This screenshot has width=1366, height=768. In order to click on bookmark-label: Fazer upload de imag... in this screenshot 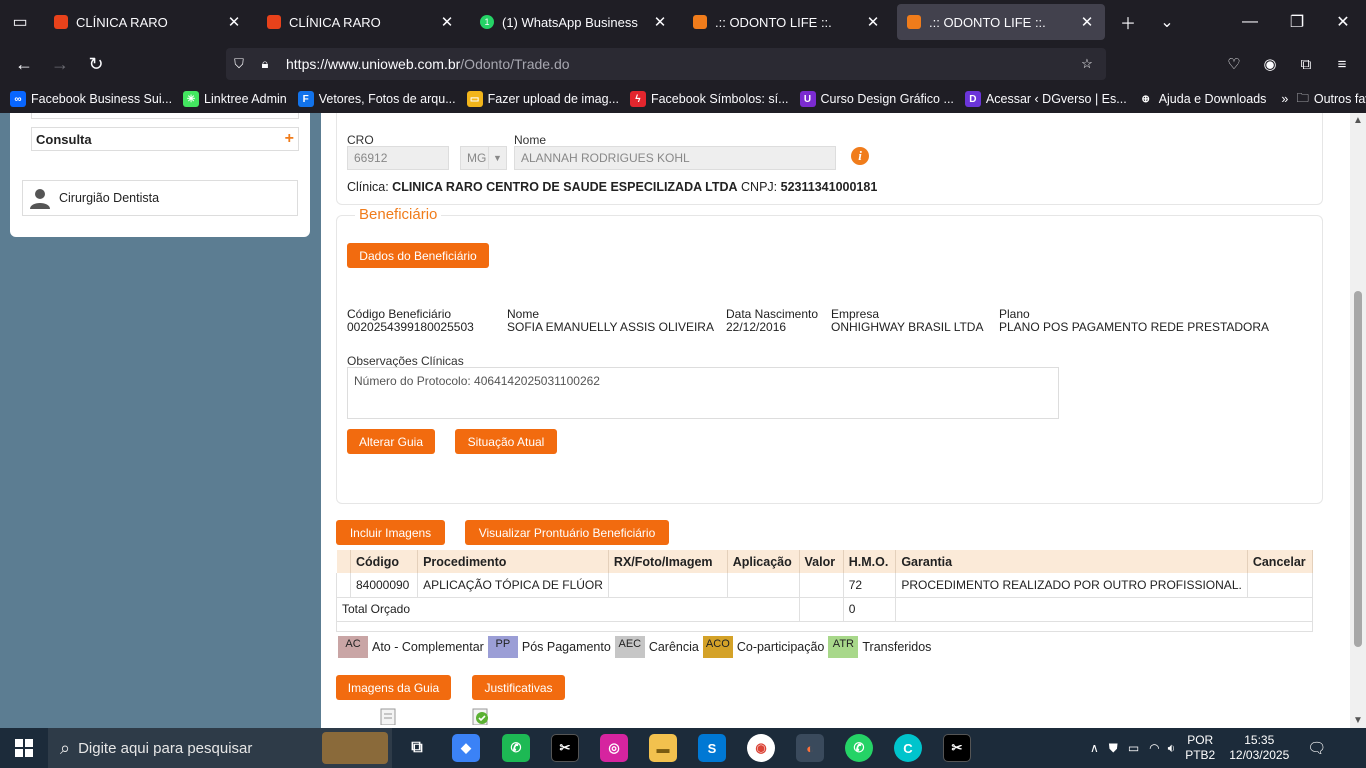, I will do `click(553, 99)`.